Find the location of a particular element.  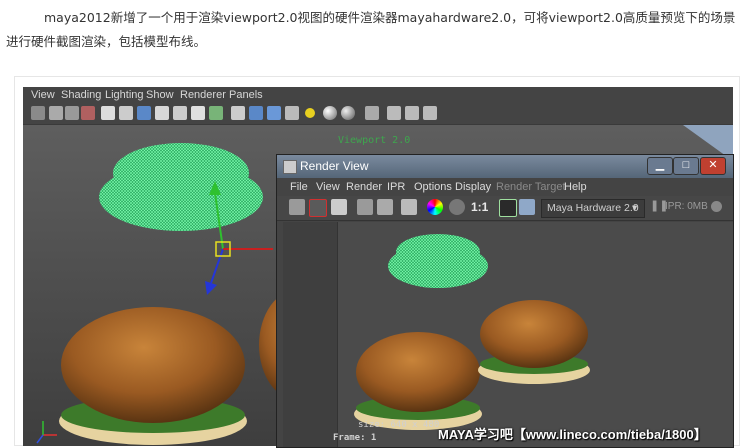

render-view-toolbar: 1:1 Maya Hardware 2.0 ▾ ❚❚ IPR: 0MB is located at coordinates (505, 208).